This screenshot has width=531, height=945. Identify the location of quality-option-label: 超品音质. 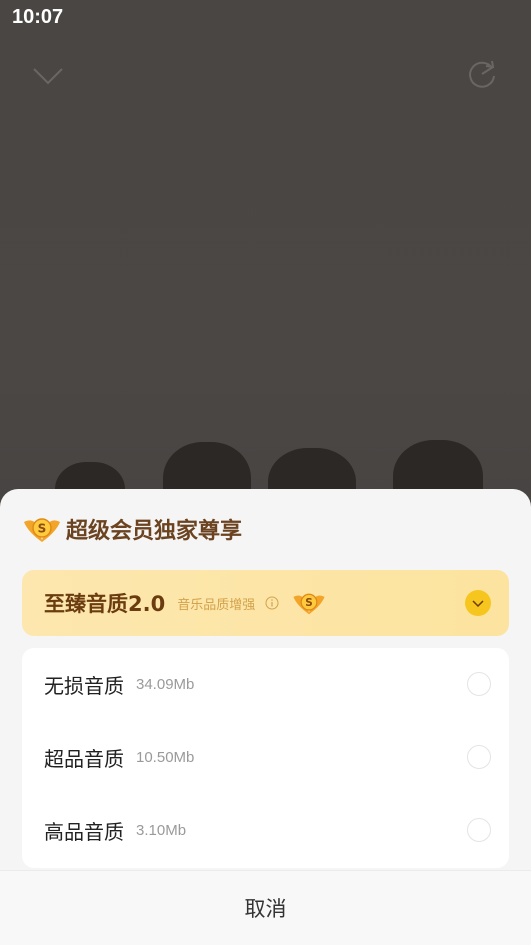
(84, 759).